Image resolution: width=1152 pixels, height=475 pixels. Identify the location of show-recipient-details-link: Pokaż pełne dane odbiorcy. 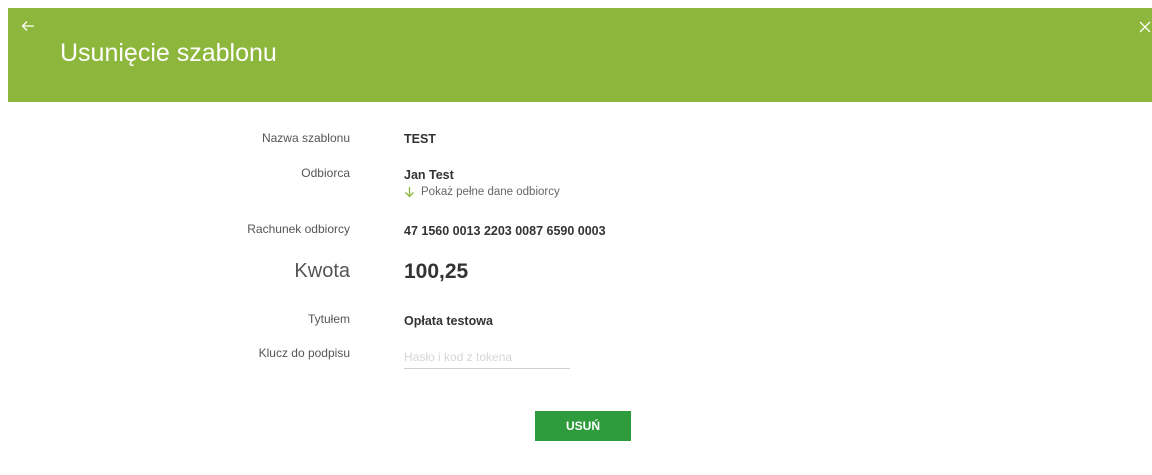
(482, 192).